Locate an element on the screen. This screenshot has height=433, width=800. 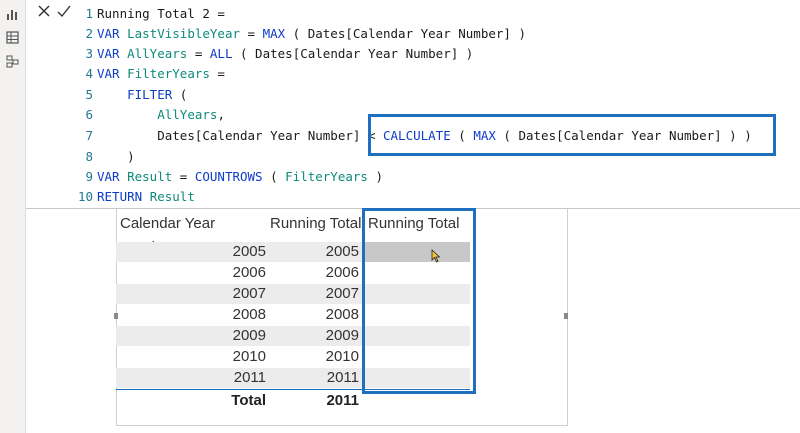
year-cell: 2008 is located at coordinates (249, 314).